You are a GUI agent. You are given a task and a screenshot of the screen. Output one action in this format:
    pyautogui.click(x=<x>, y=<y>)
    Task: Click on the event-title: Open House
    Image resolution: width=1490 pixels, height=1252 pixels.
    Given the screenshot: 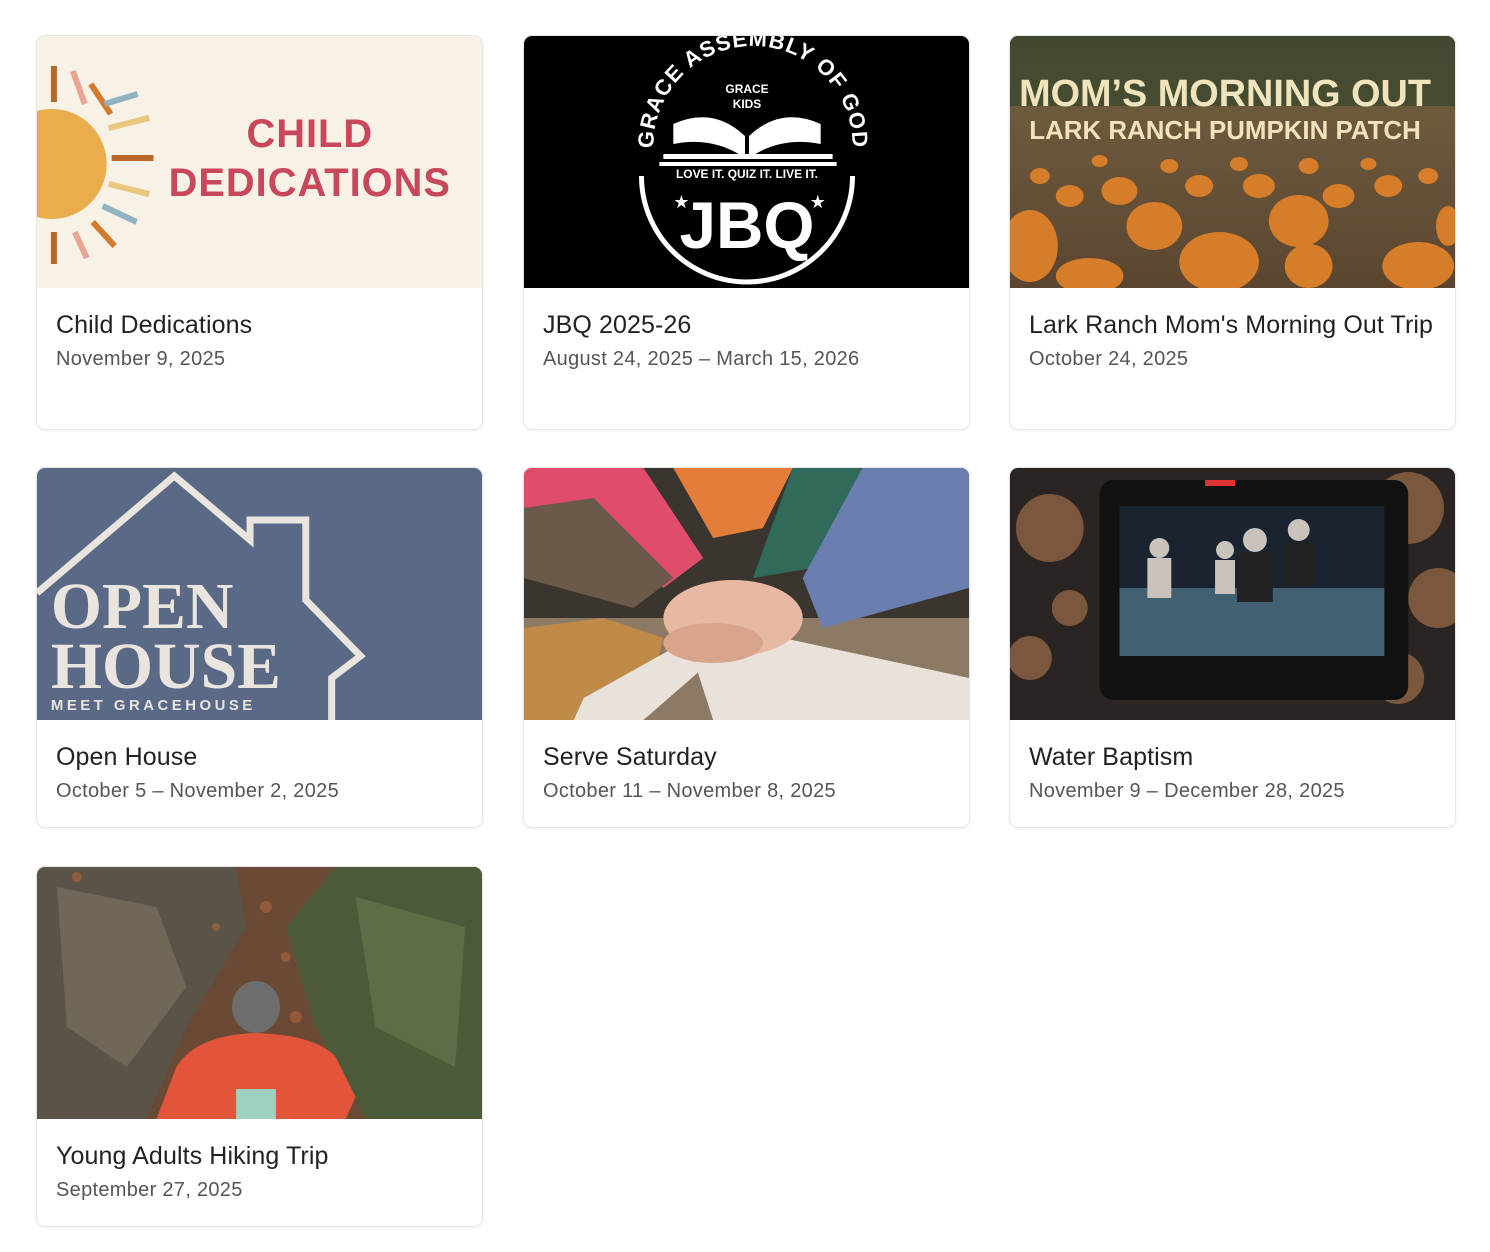 What is the action you would take?
    pyautogui.click(x=259, y=757)
    